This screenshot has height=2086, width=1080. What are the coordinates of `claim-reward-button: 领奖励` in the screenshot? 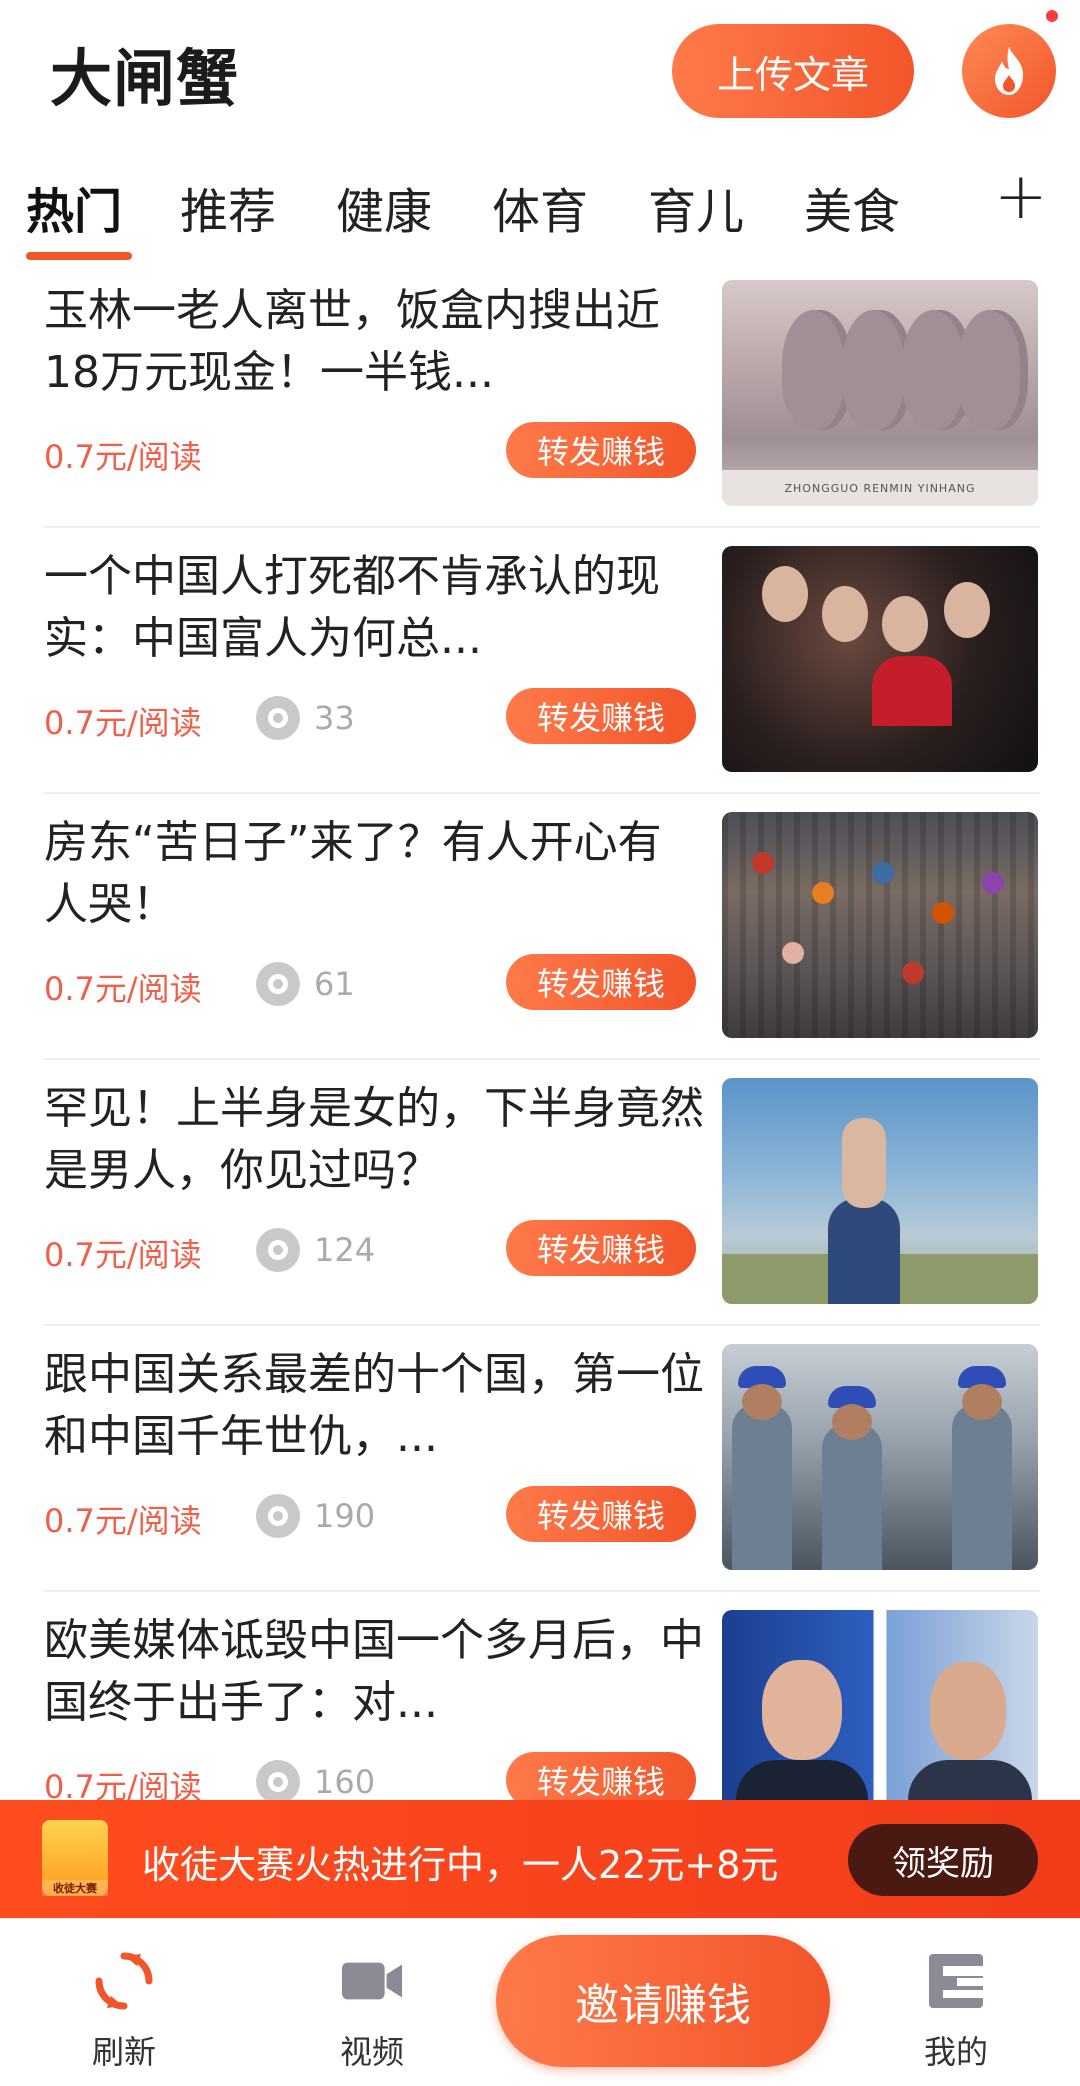 It's located at (943, 1860).